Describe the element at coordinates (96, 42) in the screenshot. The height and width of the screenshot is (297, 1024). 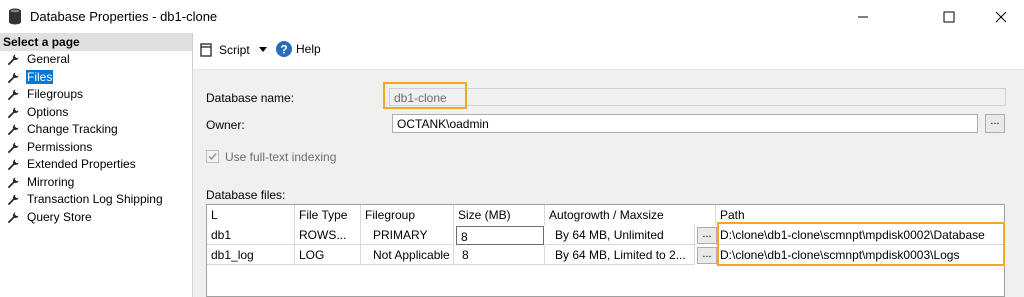
I see `page-selector-header: Select a page` at that location.